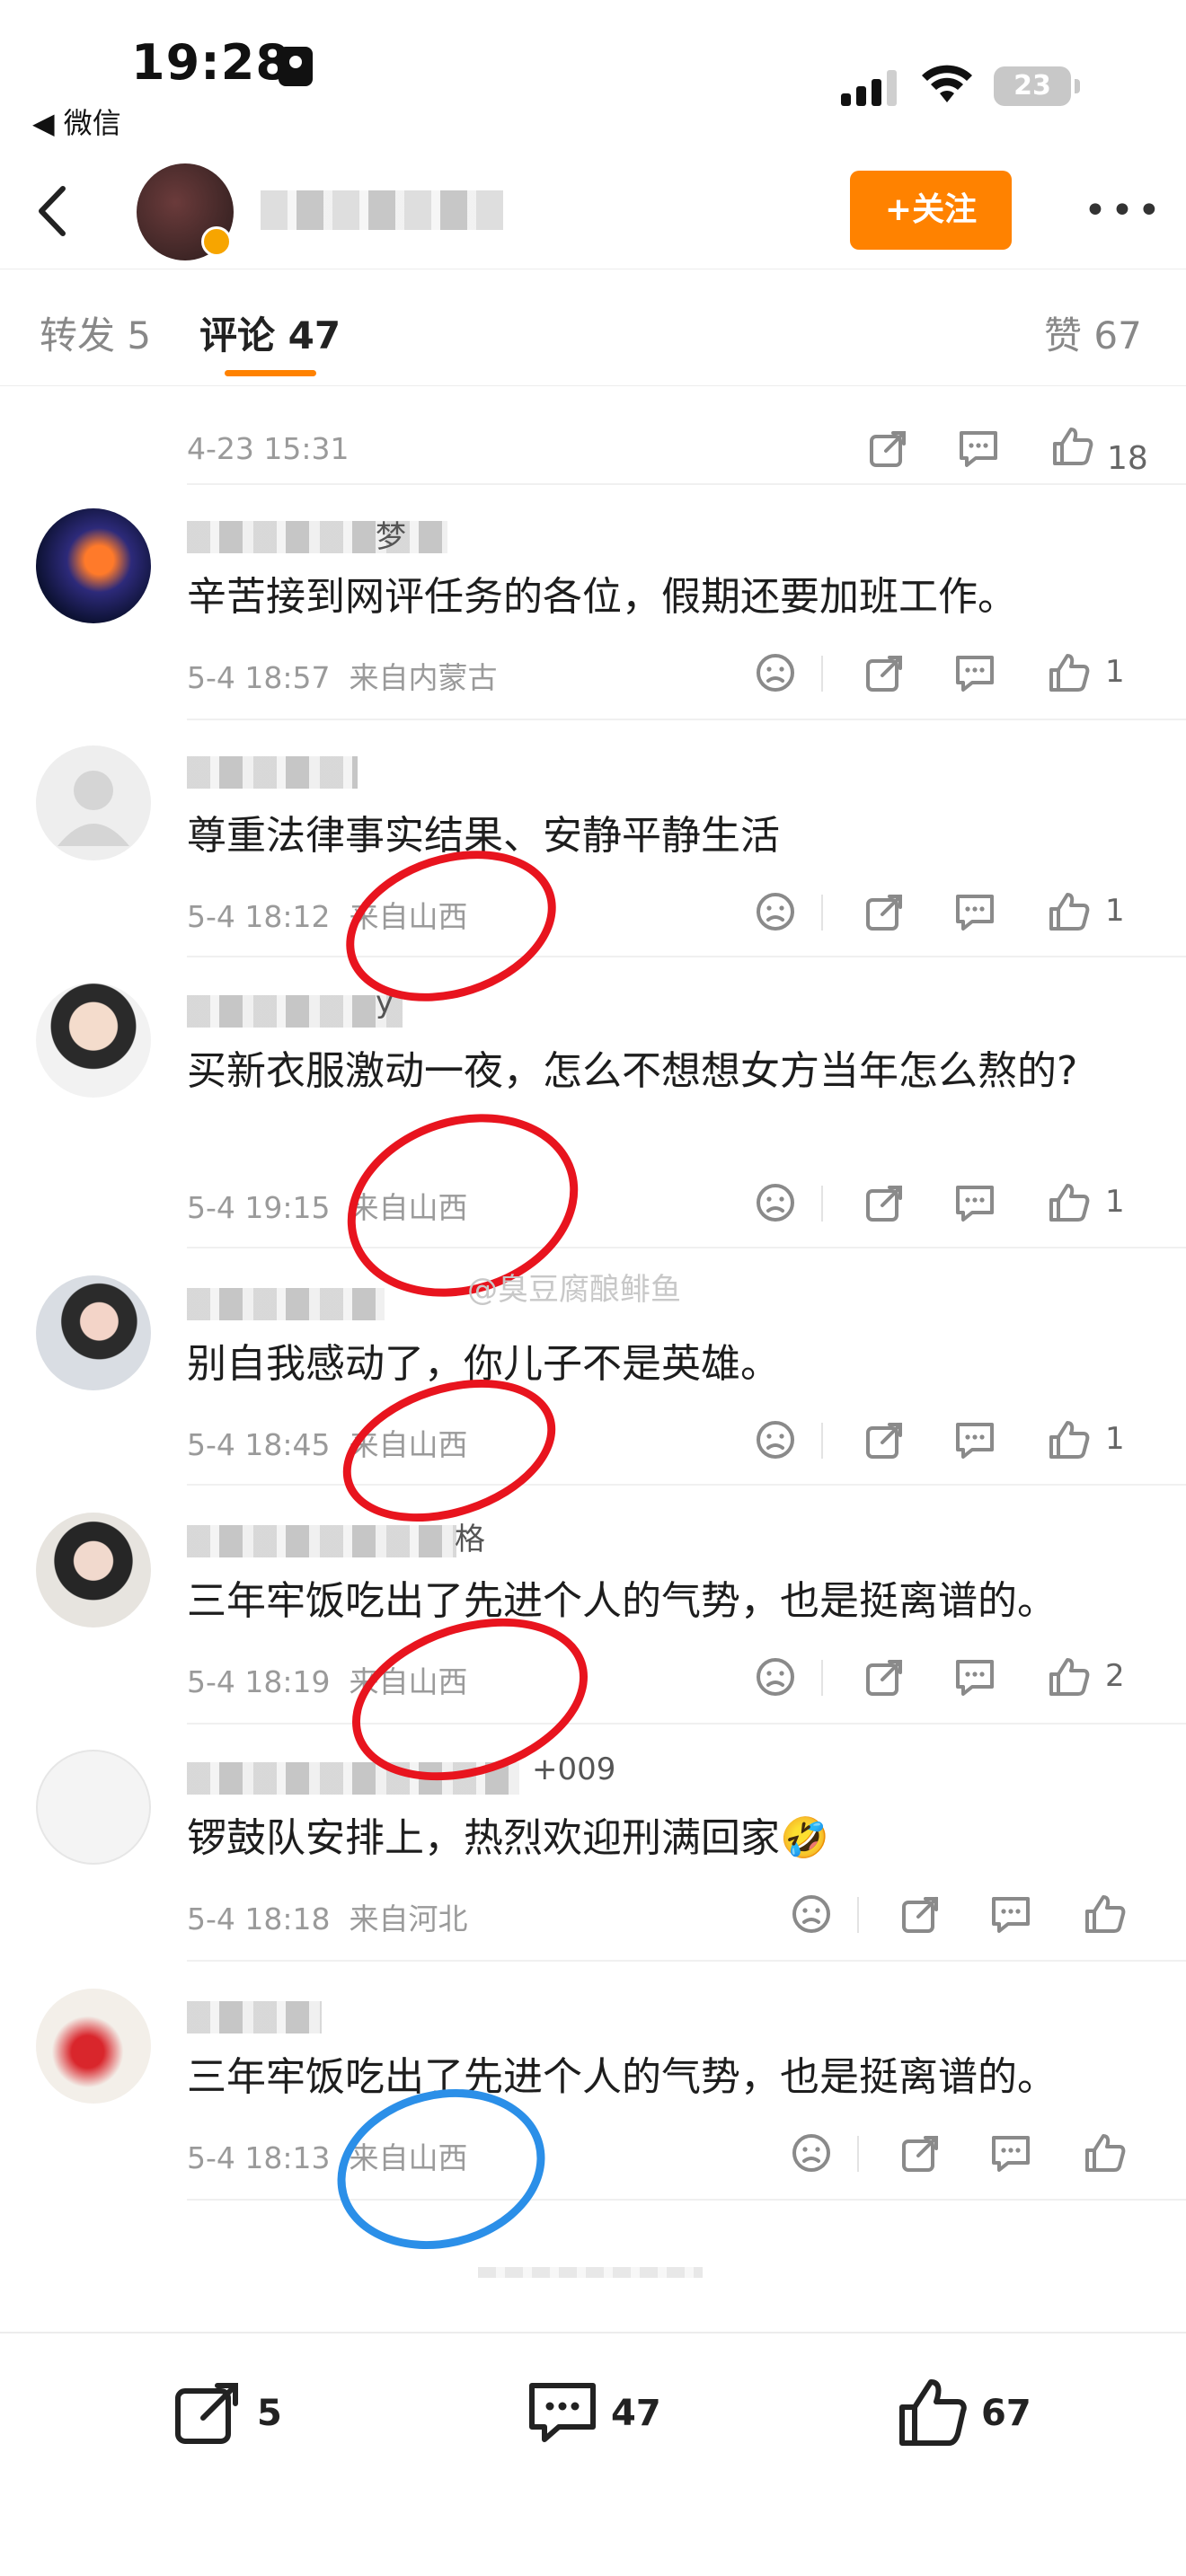 The height and width of the screenshot is (2576, 1186). What do you see at coordinates (268, 448) in the screenshot?
I see `previous-item-time: 4-23 15:31` at bounding box center [268, 448].